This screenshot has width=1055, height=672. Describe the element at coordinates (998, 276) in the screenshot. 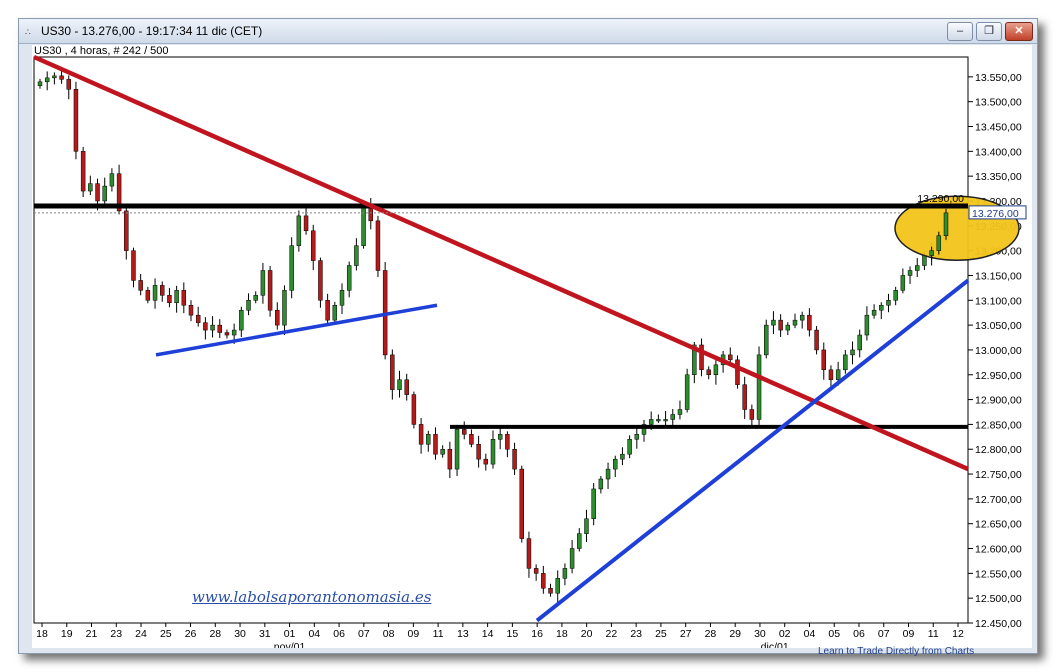

I see `y-tick-label: 13.150,00` at that location.